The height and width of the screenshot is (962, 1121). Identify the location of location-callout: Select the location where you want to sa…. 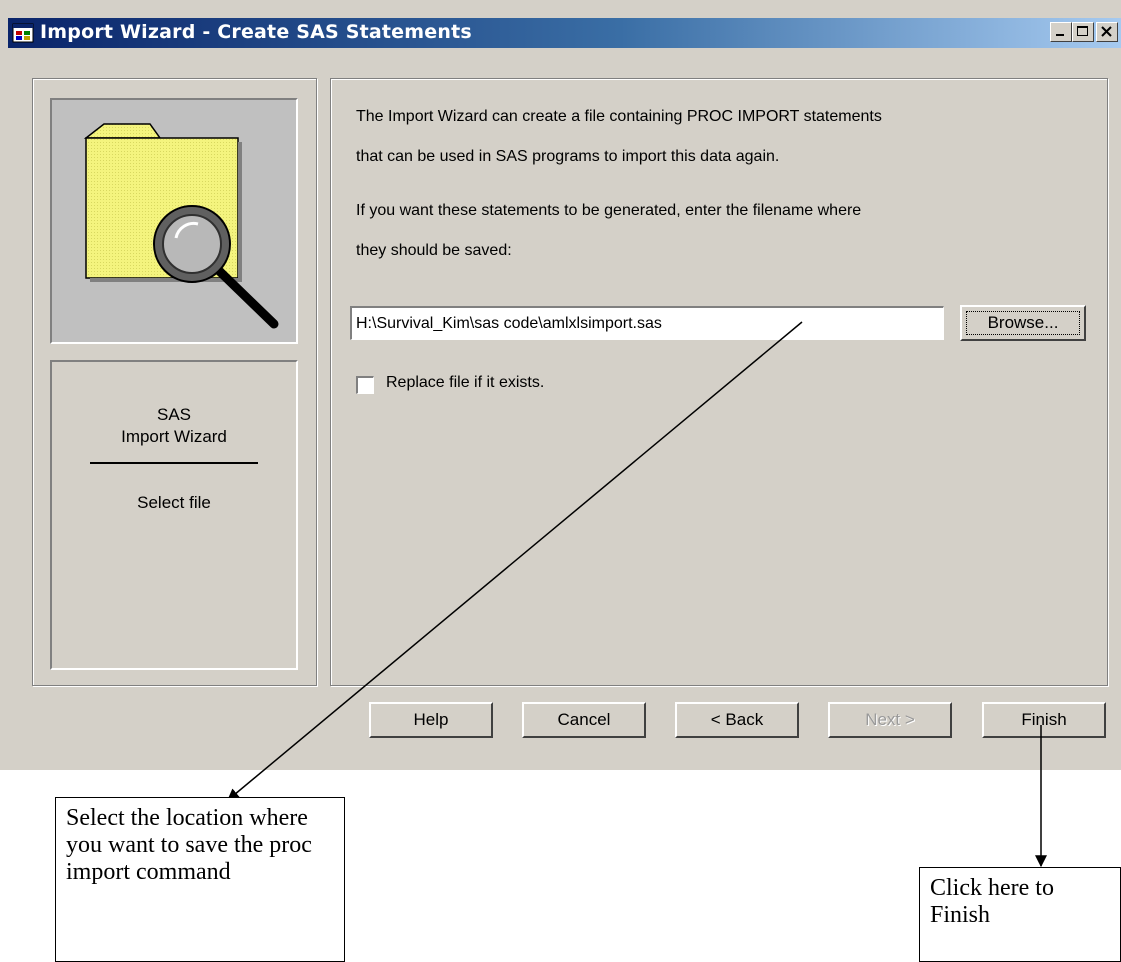
(200, 879).